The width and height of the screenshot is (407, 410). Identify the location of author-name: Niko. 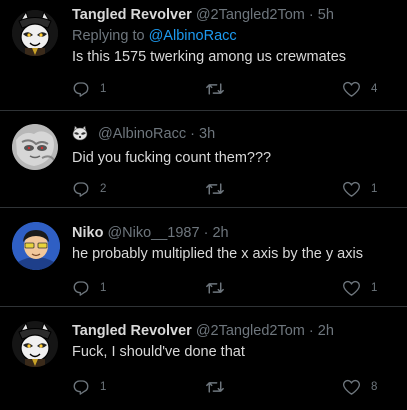
(87, 233).